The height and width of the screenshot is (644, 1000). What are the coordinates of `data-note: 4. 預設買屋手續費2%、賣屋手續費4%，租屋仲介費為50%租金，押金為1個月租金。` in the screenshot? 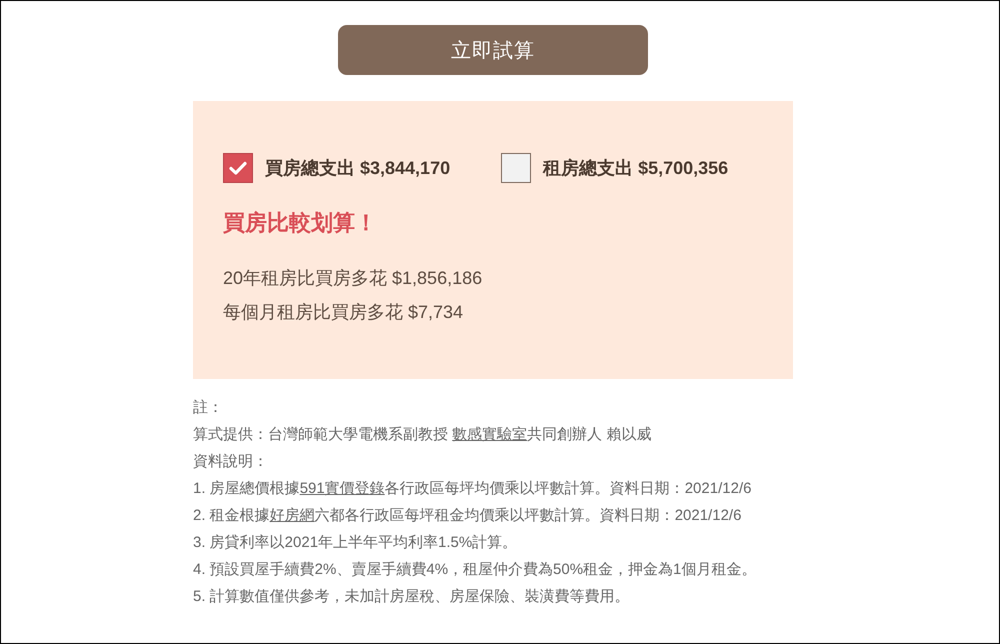 It's located at (474, 570).